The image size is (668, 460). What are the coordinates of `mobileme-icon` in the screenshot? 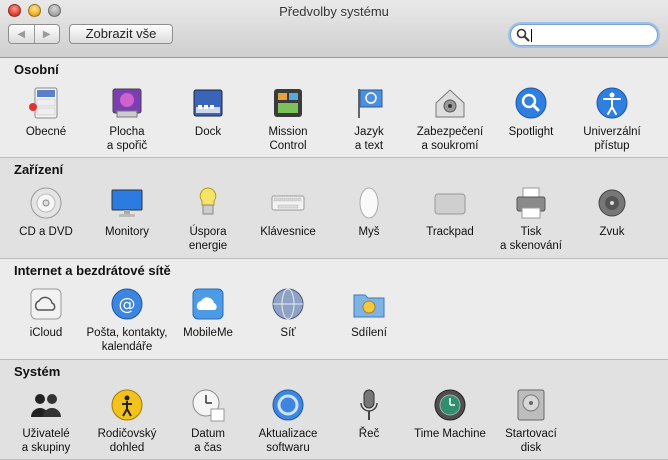 It's located at (208, 304).